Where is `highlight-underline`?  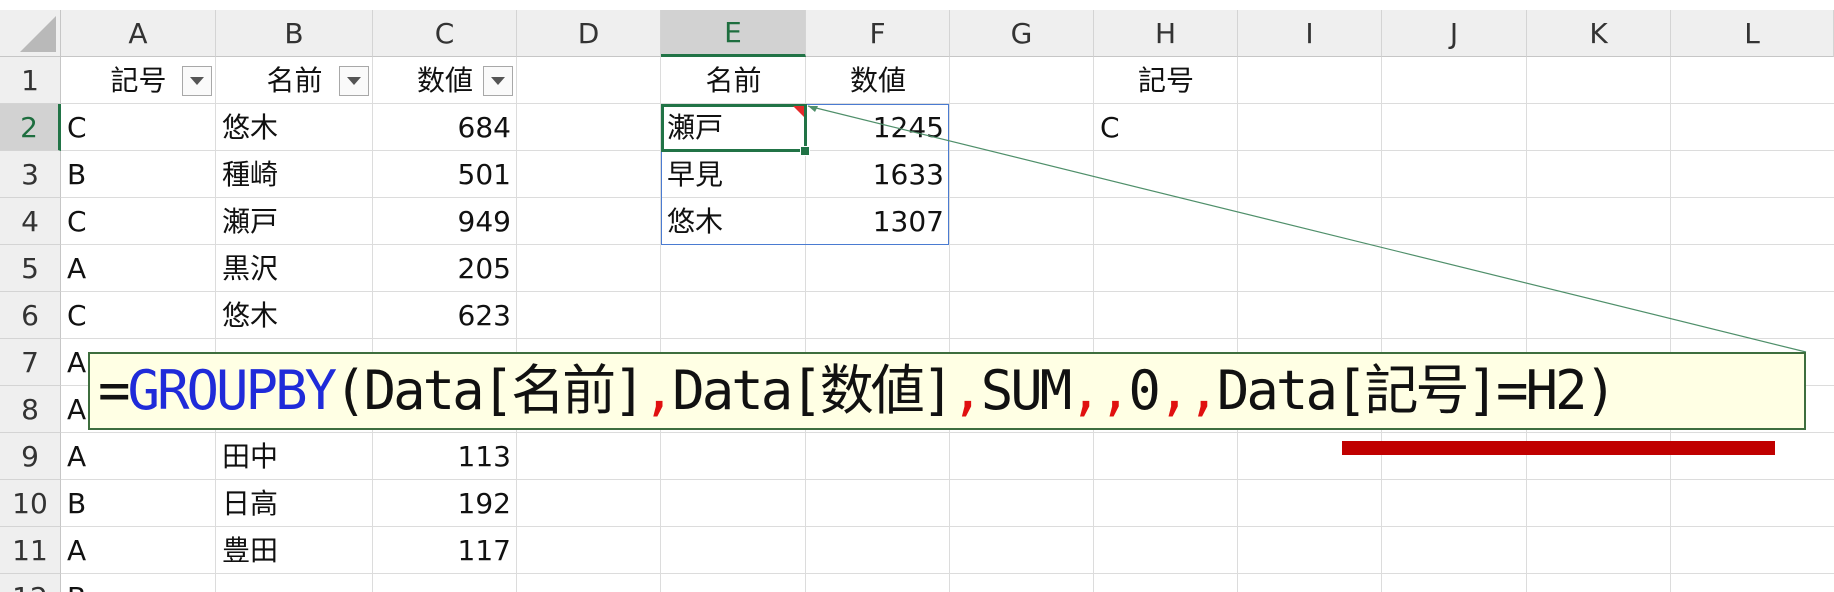
highlight-underline is located at coordinates (1558, 448).